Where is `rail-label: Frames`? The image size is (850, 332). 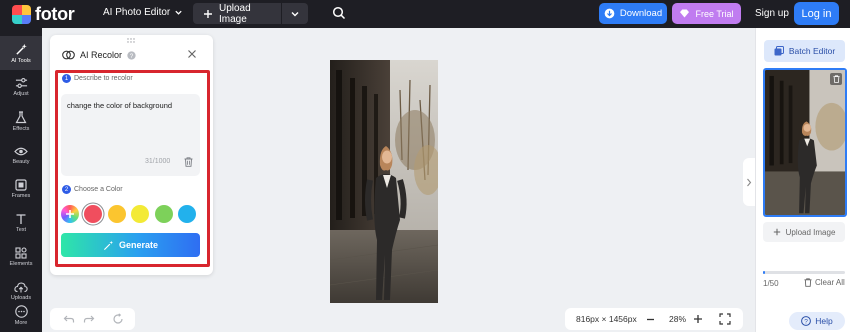 rail-label: Frames is located at coordinates (21, 196).